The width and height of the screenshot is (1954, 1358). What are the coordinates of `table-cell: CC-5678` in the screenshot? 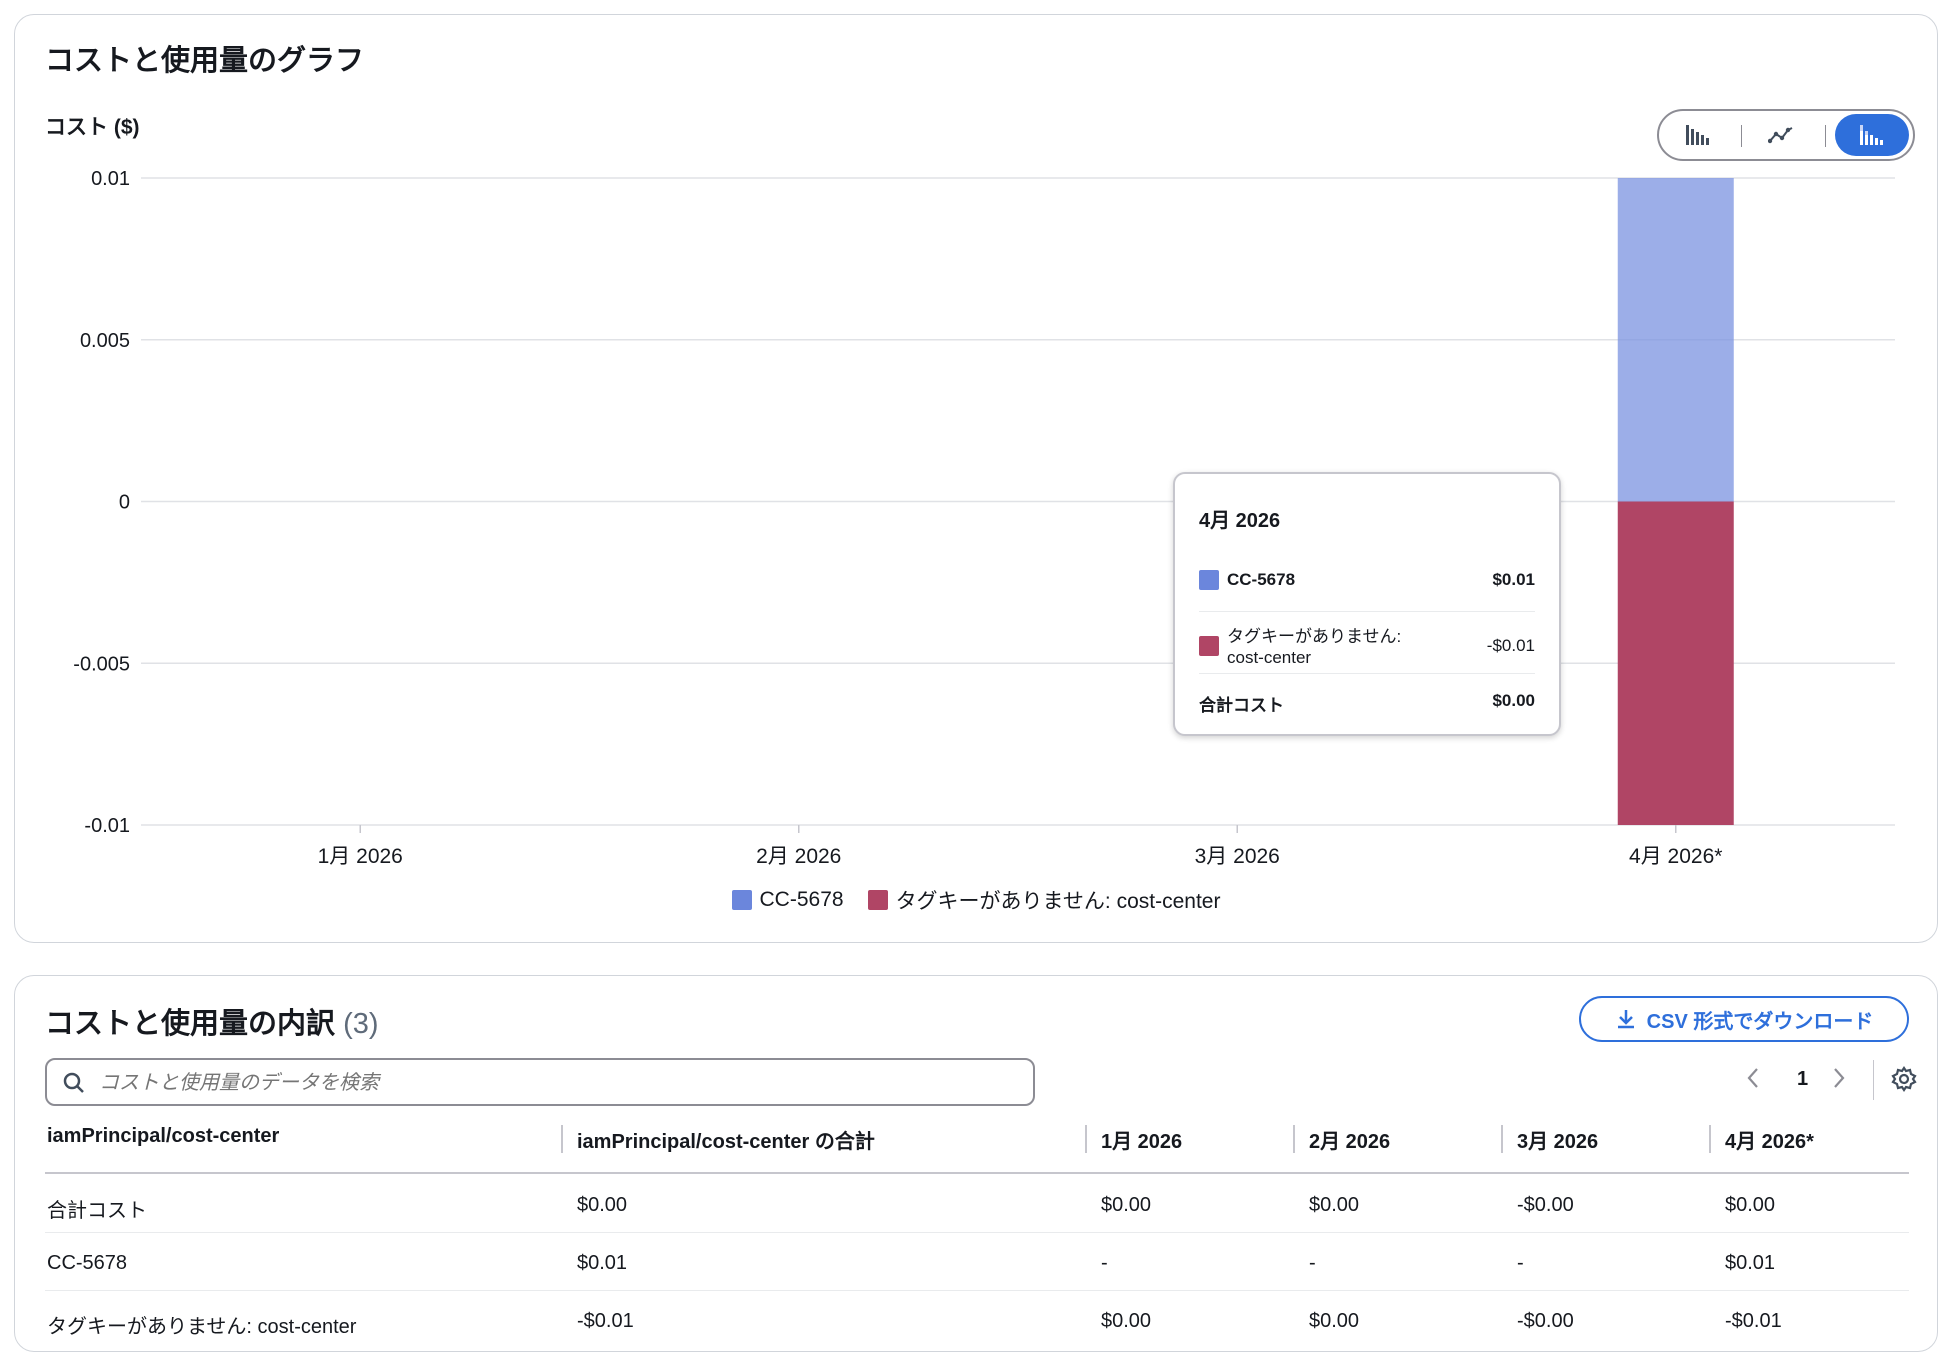 It's located at (87, 1263).